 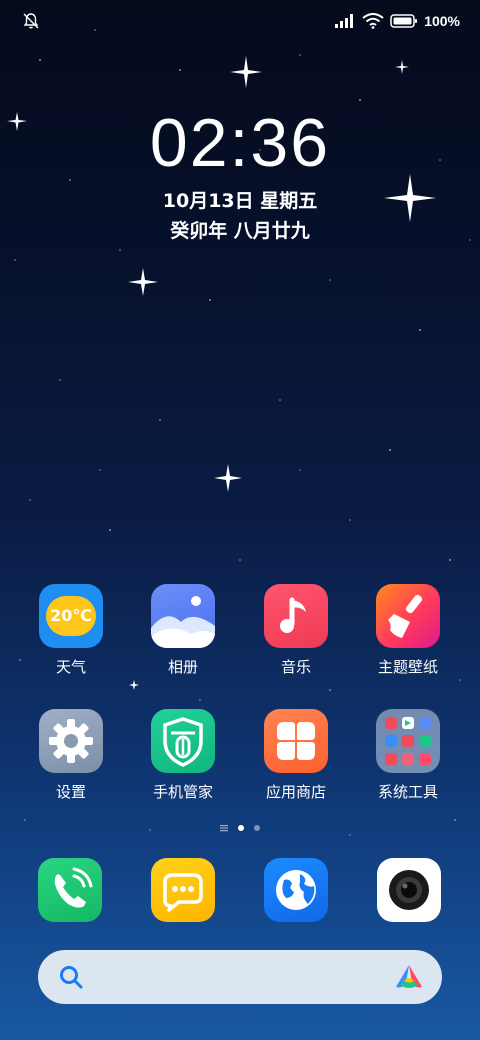 I want to click on app-theme: 主题壁纸, so click(x=408, y=630).